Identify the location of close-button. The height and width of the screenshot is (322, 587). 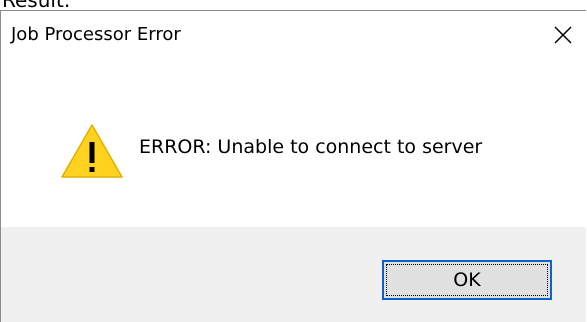
(563, 35).